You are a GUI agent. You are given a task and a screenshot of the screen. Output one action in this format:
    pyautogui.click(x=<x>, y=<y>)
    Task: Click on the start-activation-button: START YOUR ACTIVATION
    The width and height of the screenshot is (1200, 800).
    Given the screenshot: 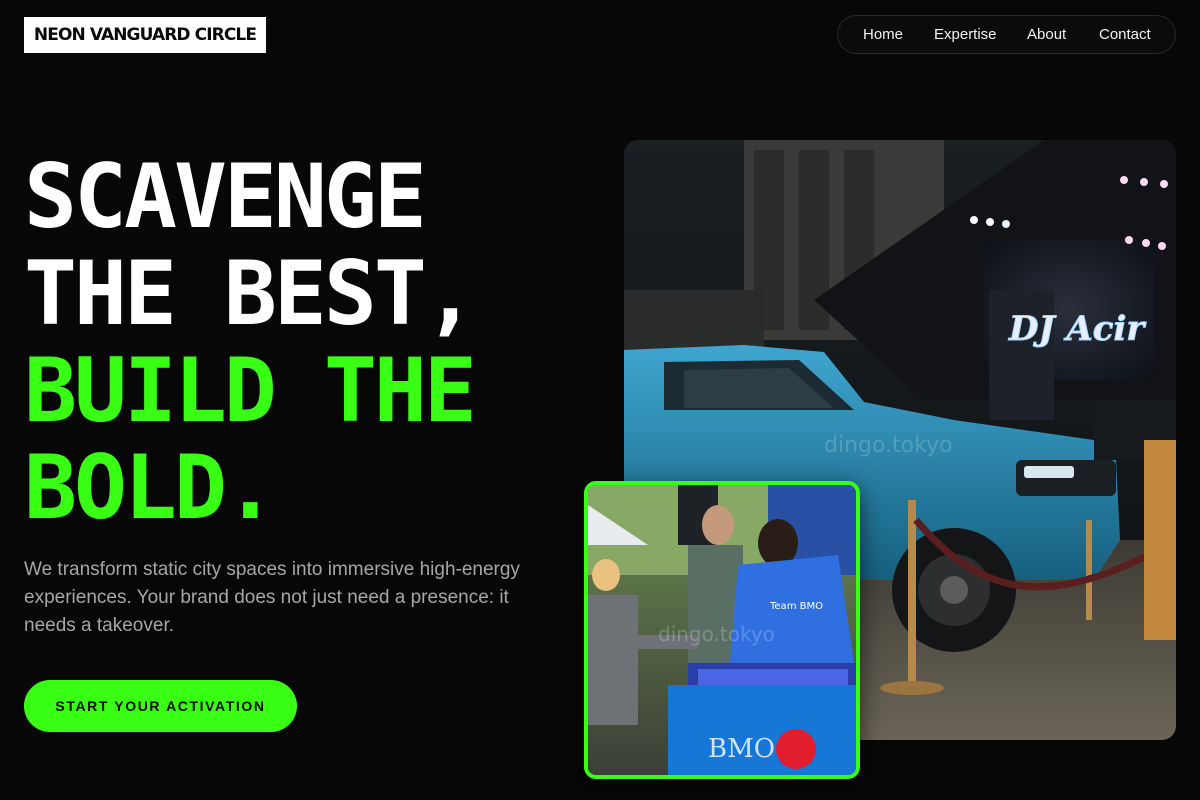 What is the action you would take?
    pyautogui.click(x=160, y=706)
    